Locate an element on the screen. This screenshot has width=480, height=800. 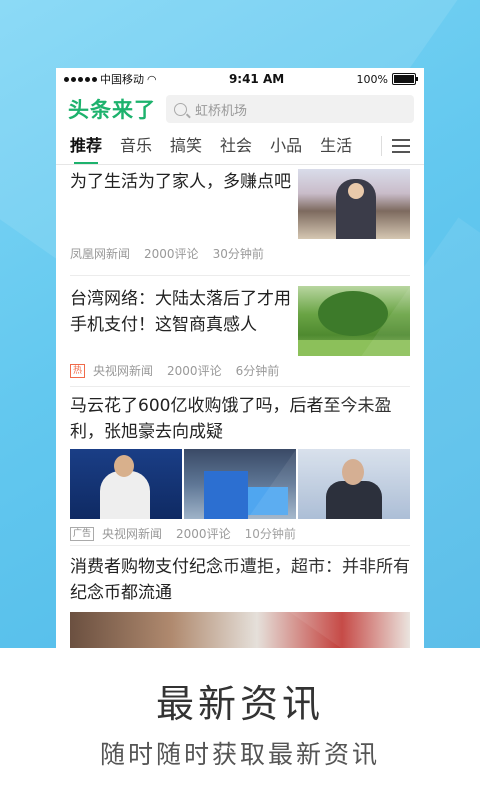
menu-icon is located at coordinates (401, 146).